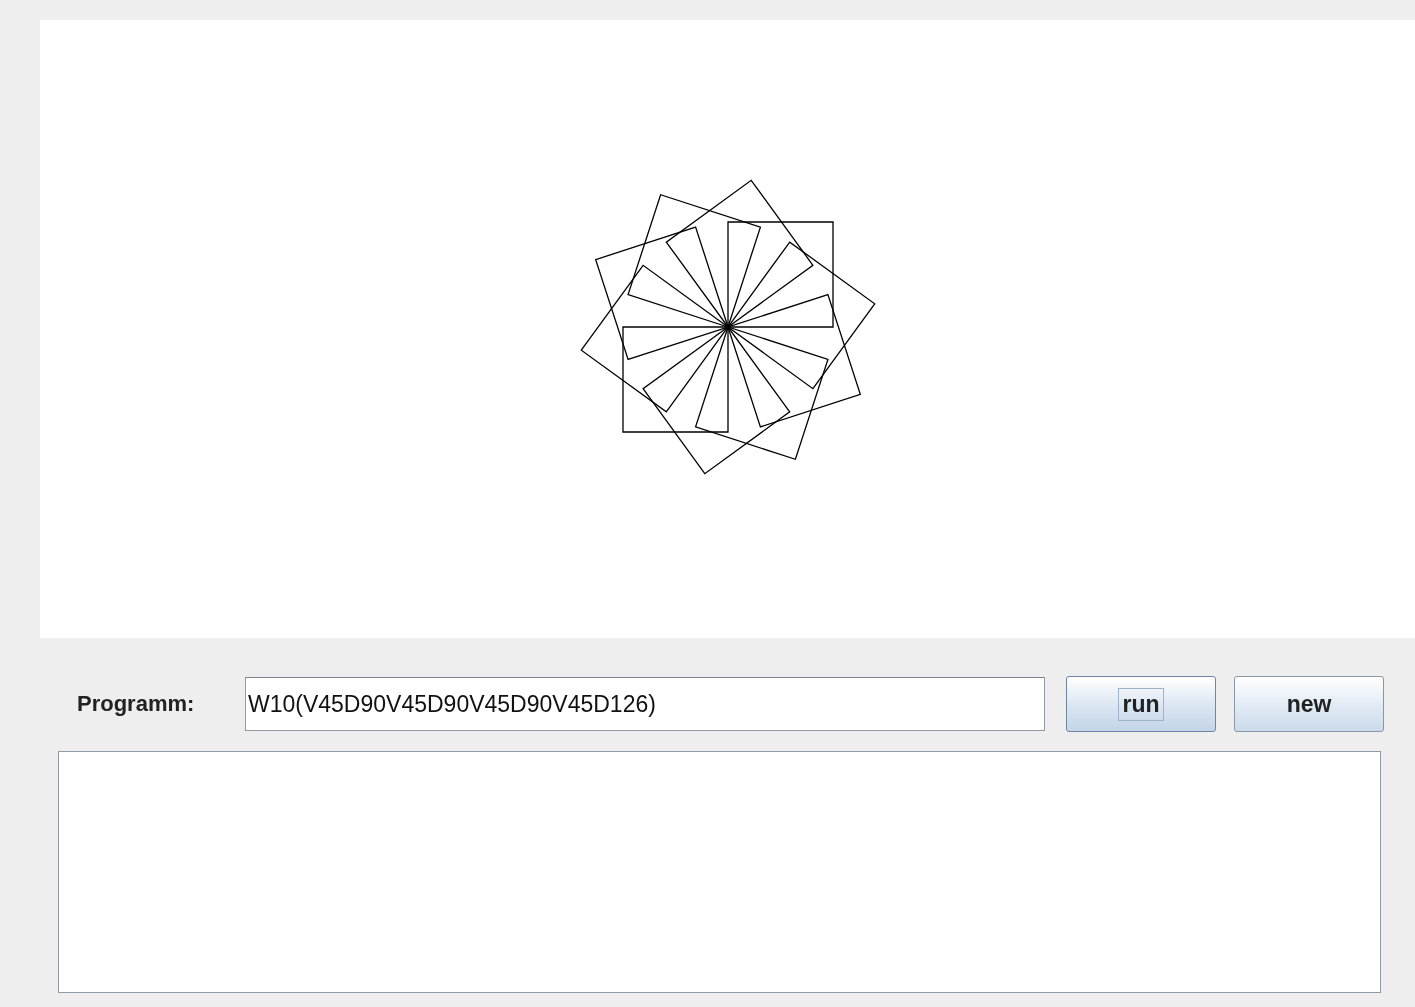  Describe the element at coordinates (136, 704) in the screenshot. I see `program-label: Programm:` at that location.